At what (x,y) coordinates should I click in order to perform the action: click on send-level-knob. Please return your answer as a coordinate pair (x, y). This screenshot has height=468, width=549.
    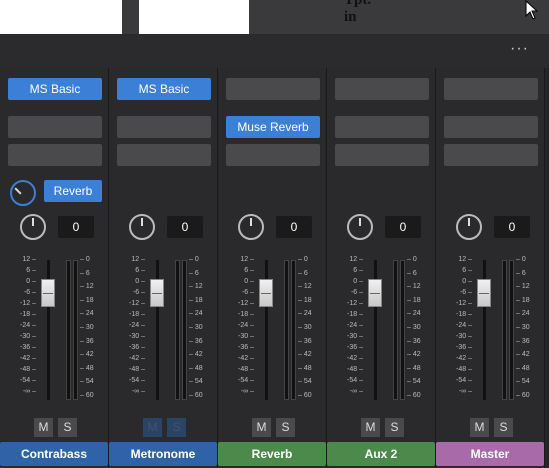
    Looking at the image, I should click on (23, 193).